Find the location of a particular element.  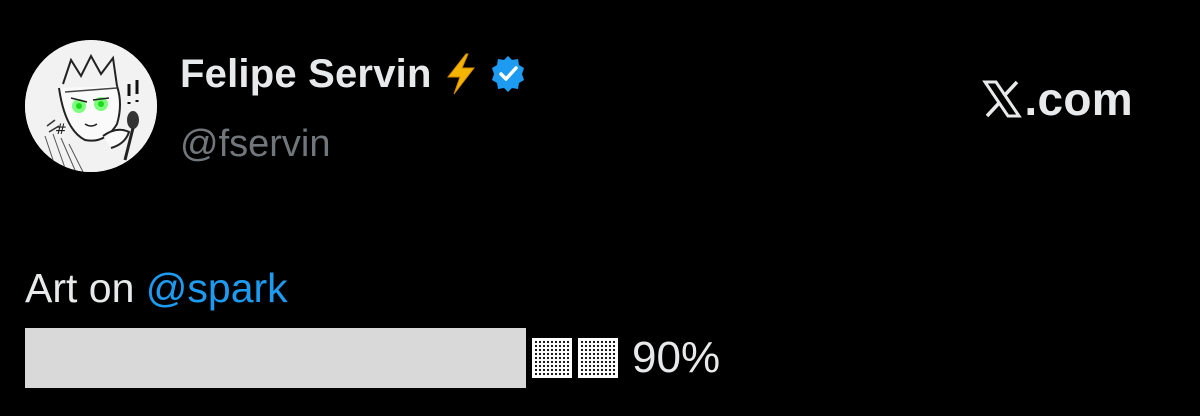

brand-logo: .com is located at coordinates (1057, 99).